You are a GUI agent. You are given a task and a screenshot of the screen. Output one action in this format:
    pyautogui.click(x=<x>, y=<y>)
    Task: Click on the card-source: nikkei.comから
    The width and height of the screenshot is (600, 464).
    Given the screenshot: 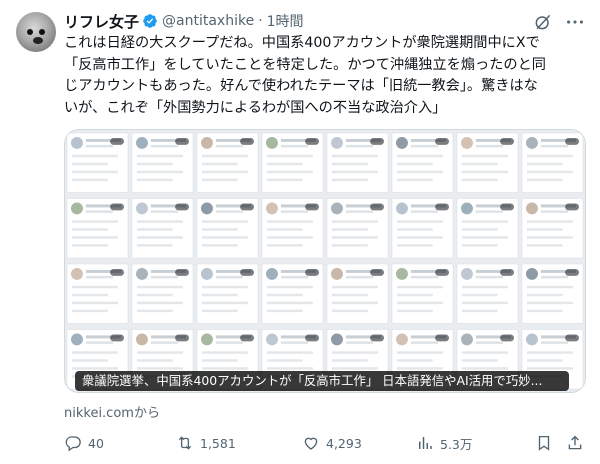 What is the action you would take?
    pyautogui.click(x=112, y=411)
    